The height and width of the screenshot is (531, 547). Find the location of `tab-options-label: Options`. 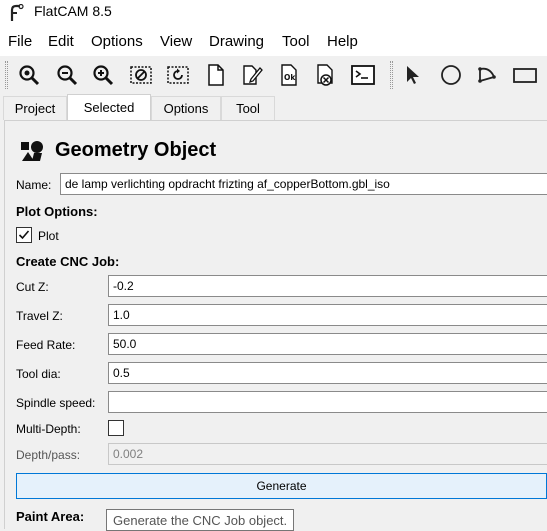

tab-options-label: Options is located at coordinates (186, 108).